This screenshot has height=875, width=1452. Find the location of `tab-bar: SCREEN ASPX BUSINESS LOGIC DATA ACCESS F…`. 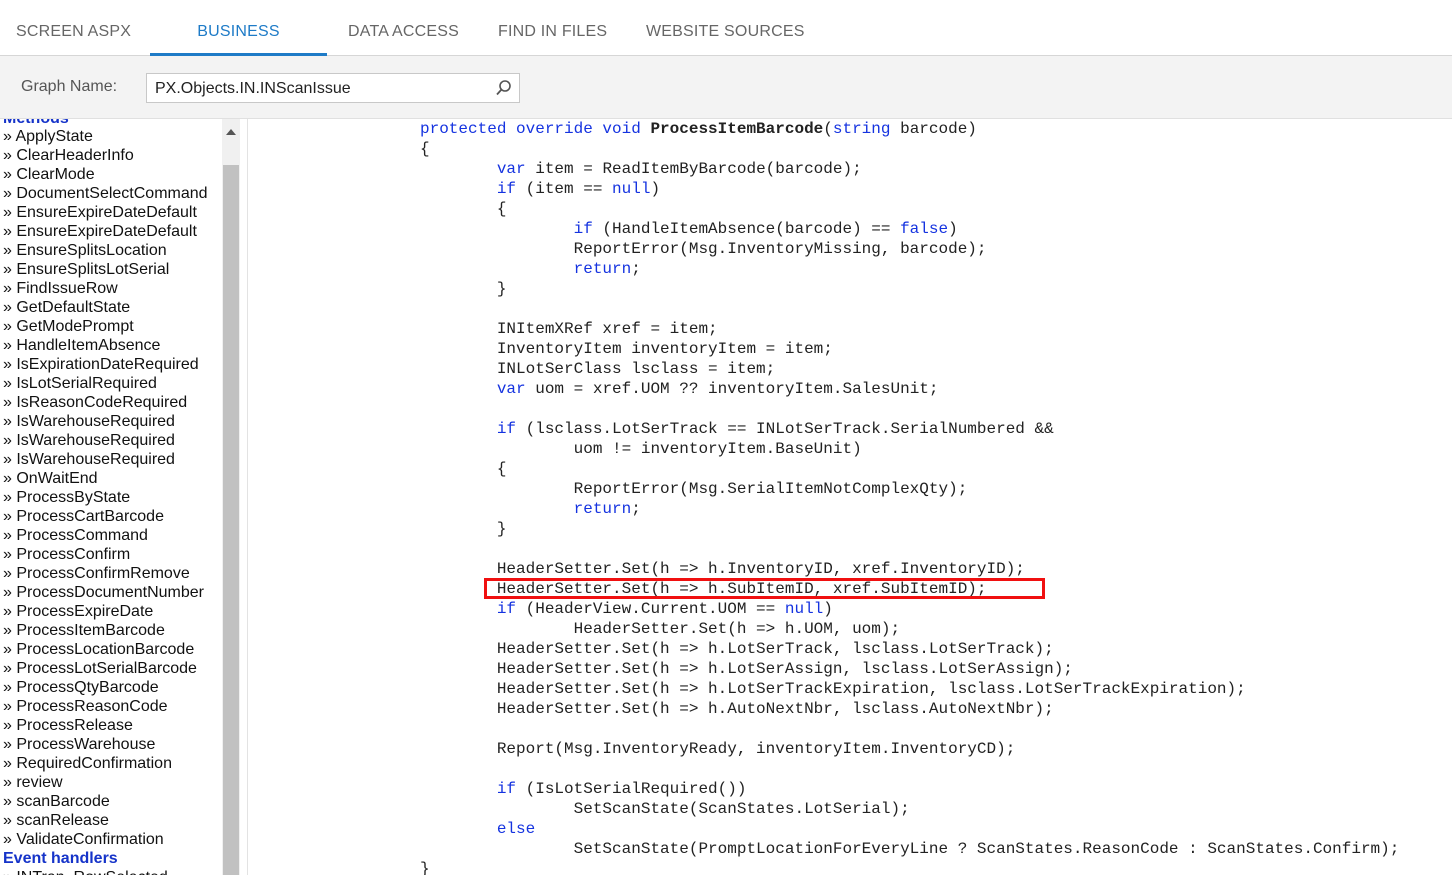

tab-bar: SCREEN ASPX BUSINESS LOGIC DATA ACCESS F… is located at coordinates (726, 52).